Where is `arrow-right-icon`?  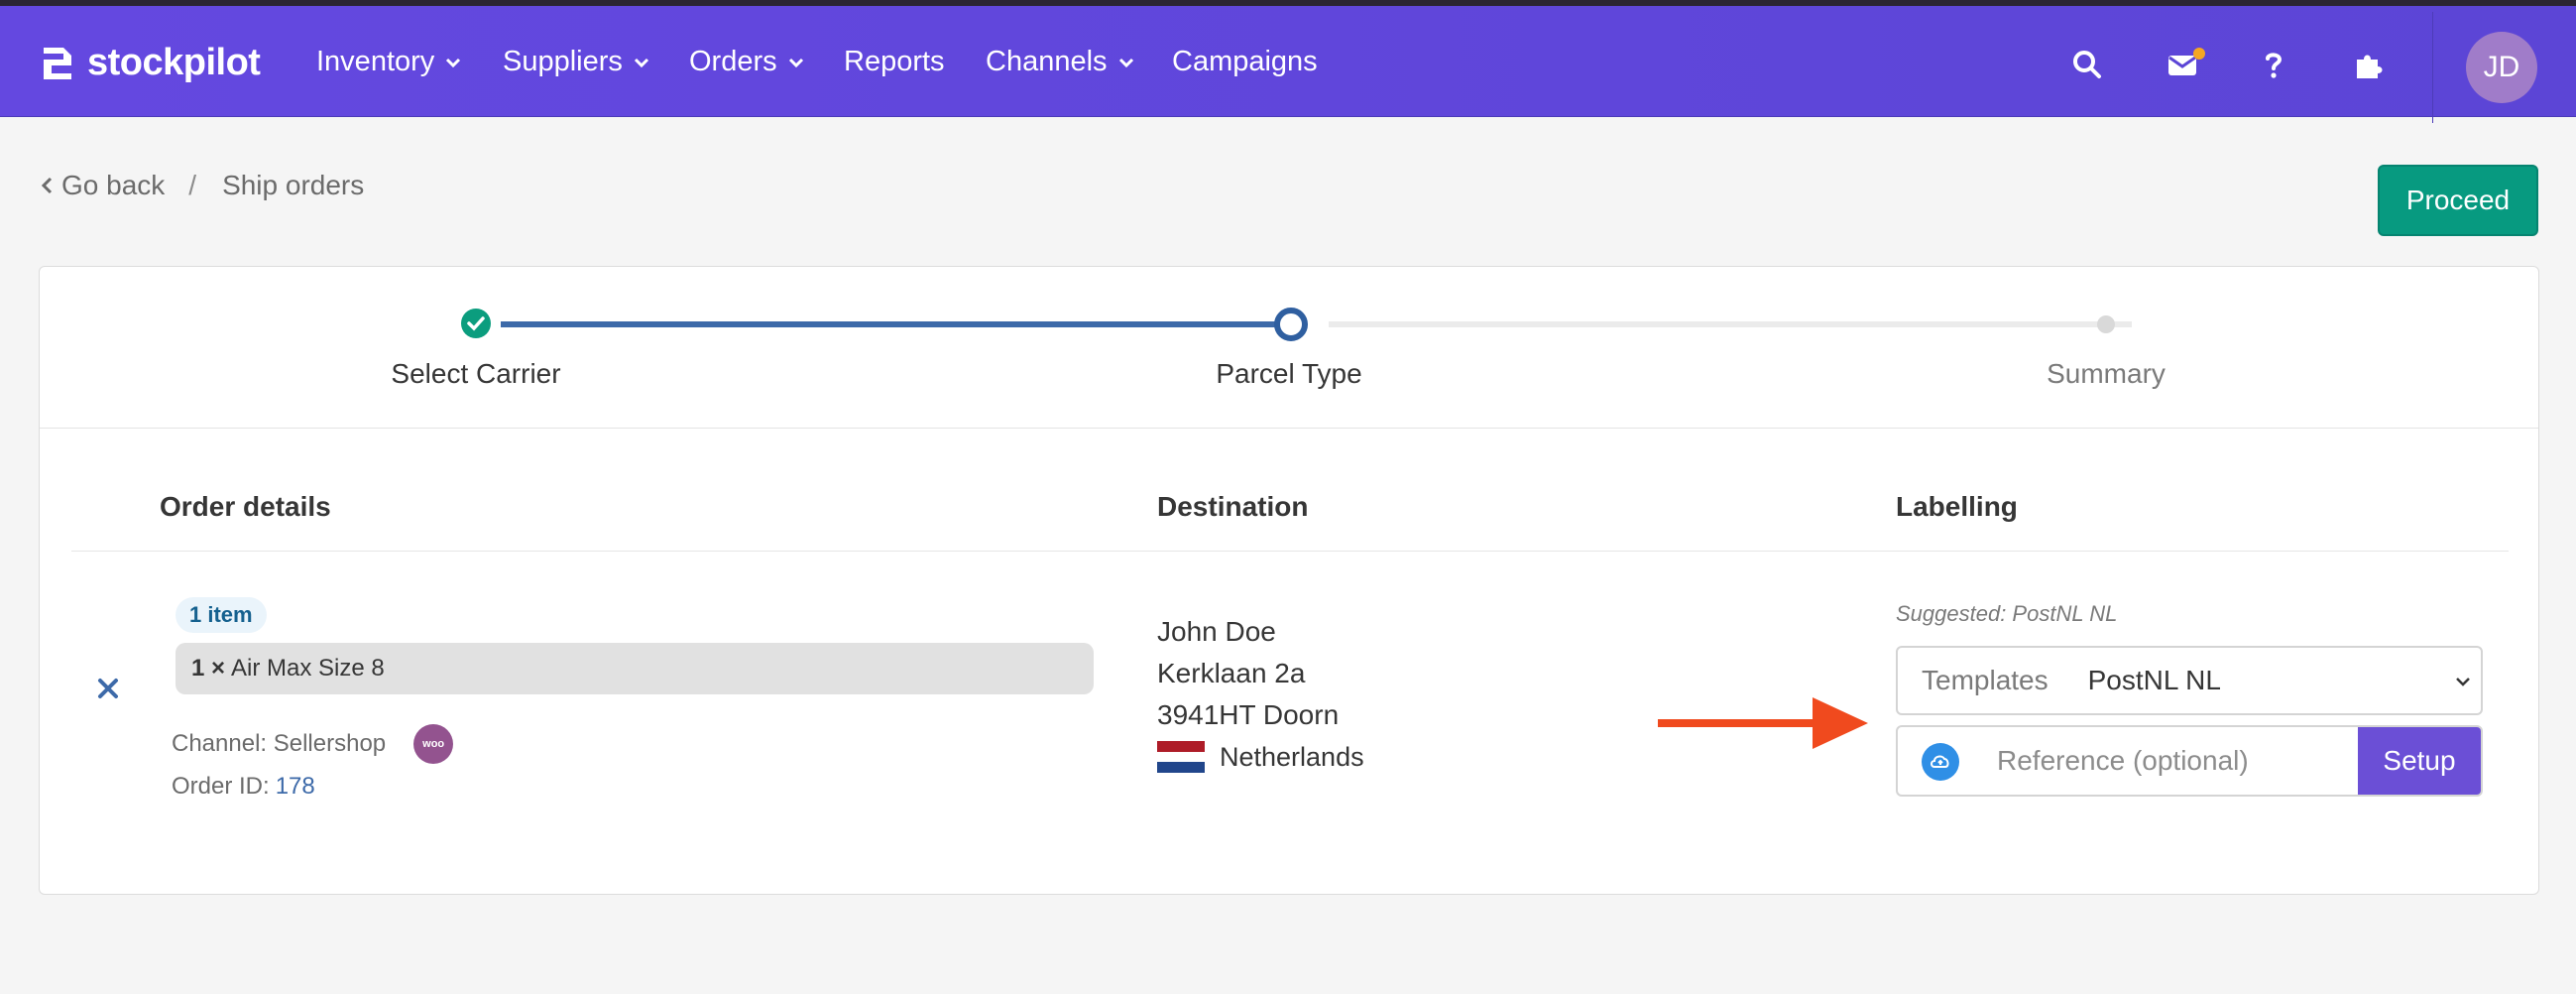 arrow-right-icon is located at coordinates (1763, 723).